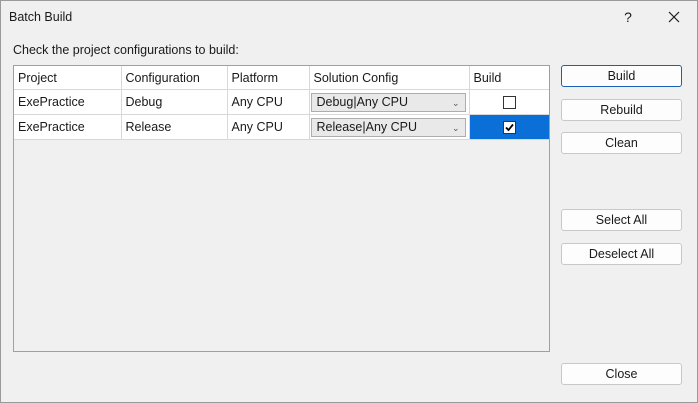 The image size is (698, 403). I want to click on rebuild-button: Rebuild, so click(621, 110).